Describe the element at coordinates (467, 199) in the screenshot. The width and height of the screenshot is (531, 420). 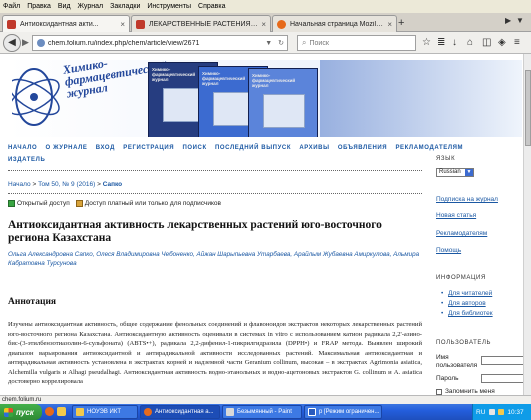
I see `subscribe-link: Подписка на журнал` at that location.